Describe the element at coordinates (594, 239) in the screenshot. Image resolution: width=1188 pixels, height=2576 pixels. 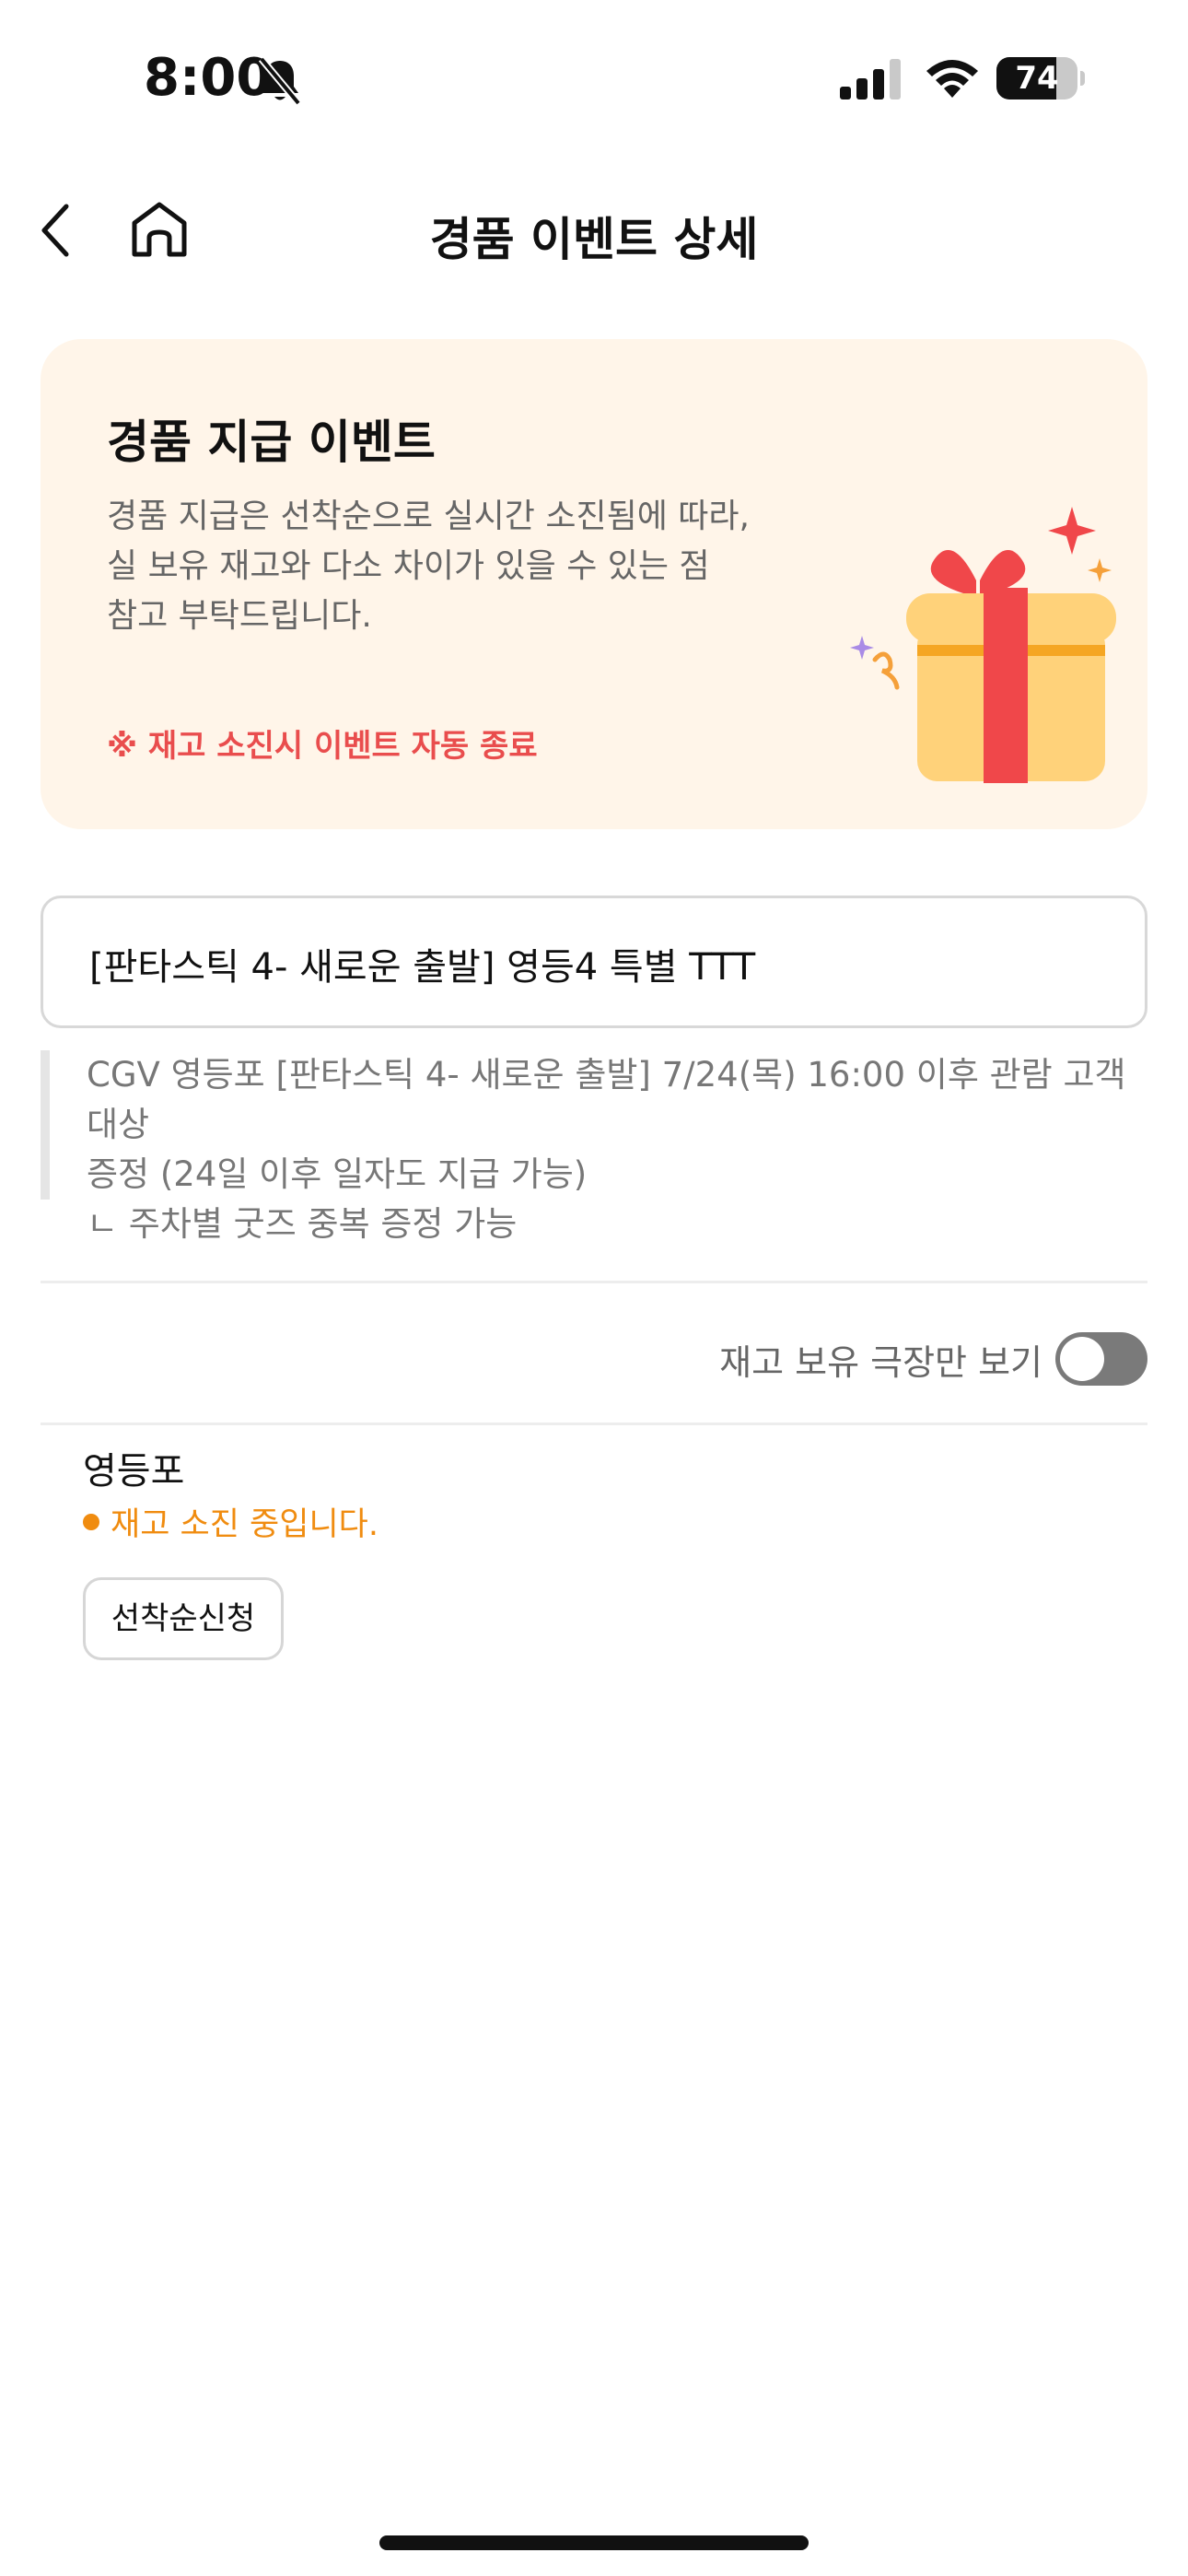
I see `page-title: 경품 이벤트 상세` at that location.